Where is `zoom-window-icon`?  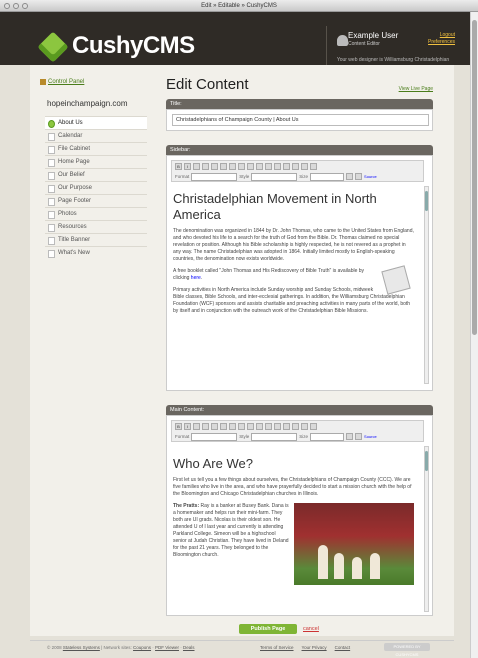 zoom-window-icon is located at coordinates (25, 6).